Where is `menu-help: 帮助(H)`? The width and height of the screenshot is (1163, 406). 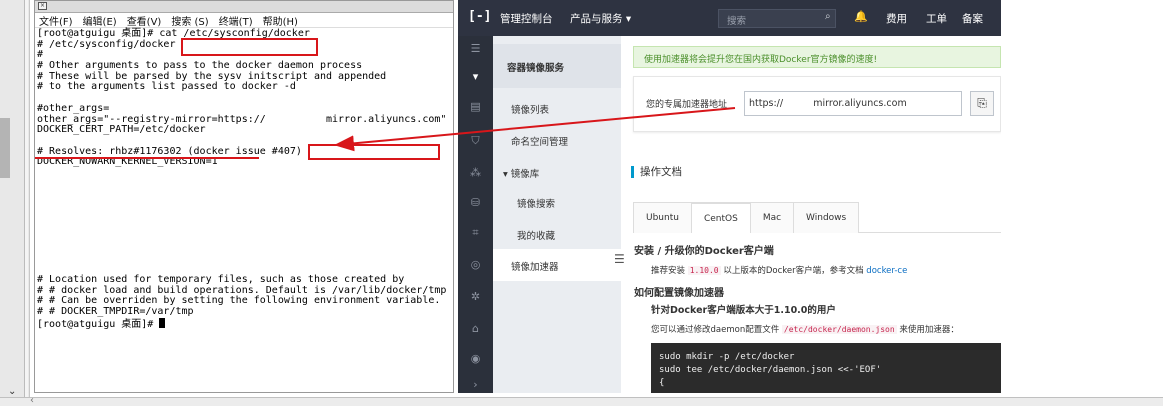
menu-help: 帮助(H) is located at coordinates (280, 20).